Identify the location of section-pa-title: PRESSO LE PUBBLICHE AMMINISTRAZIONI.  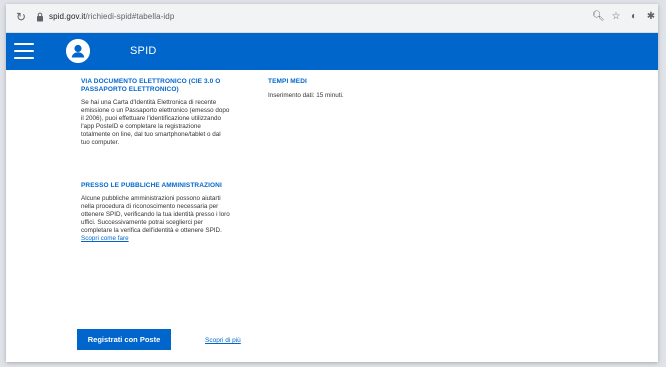
(151, 185).